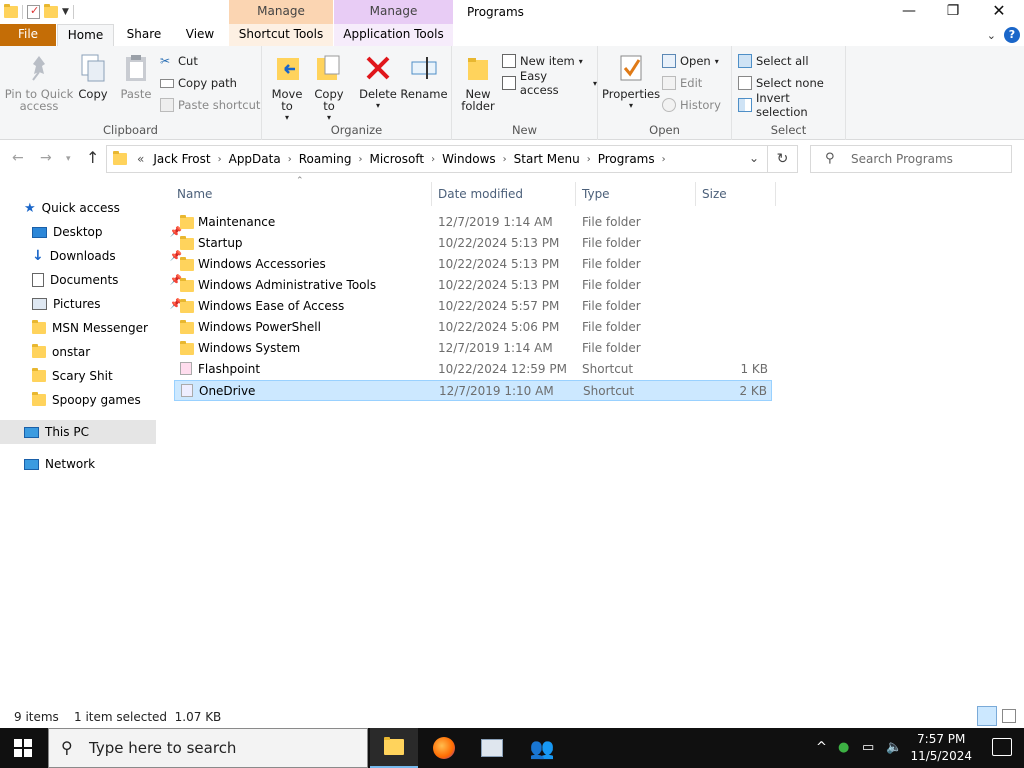 Image resolution: width=1024 pixels, height=768 pixels. Describe the element at coordinates (181, 159) in the screenshot. I see `breadcrumb-jack-frost: Jack Frost` at that location.